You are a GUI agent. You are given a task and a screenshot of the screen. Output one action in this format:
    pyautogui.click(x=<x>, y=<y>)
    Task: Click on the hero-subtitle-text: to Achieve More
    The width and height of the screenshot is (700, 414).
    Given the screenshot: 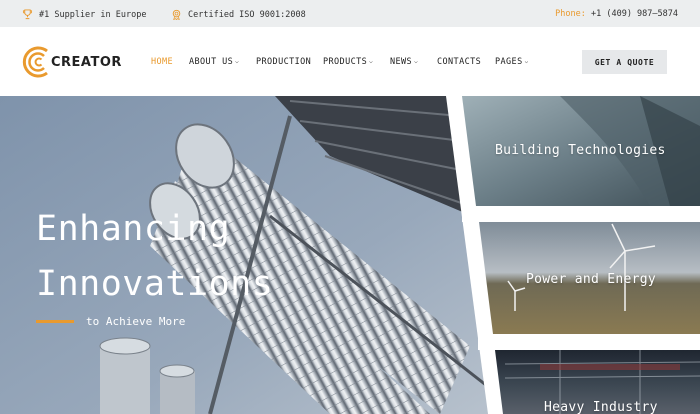 What is the action you would take?
    pyautogui.click(x=136, y=321)
    